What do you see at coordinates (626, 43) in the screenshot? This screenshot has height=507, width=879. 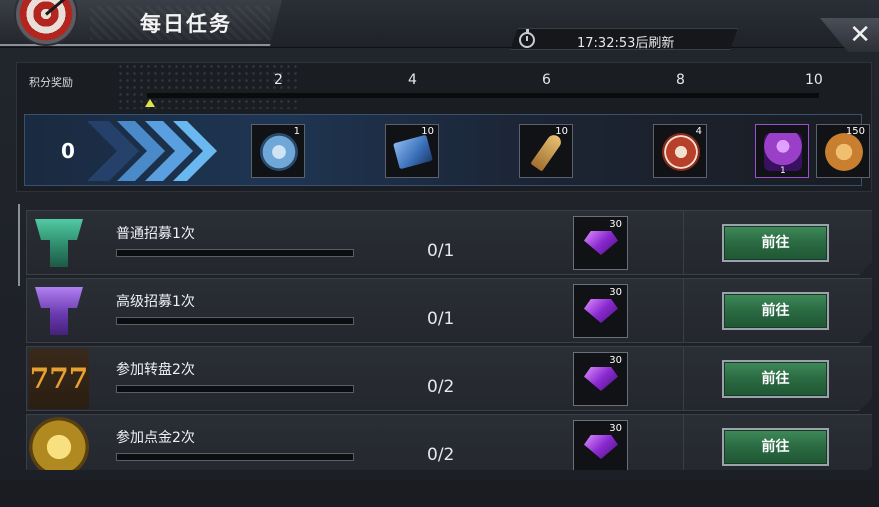 I see `refresh-timer-text: 17:32:53后刷新` at bounding box center [626, 43].